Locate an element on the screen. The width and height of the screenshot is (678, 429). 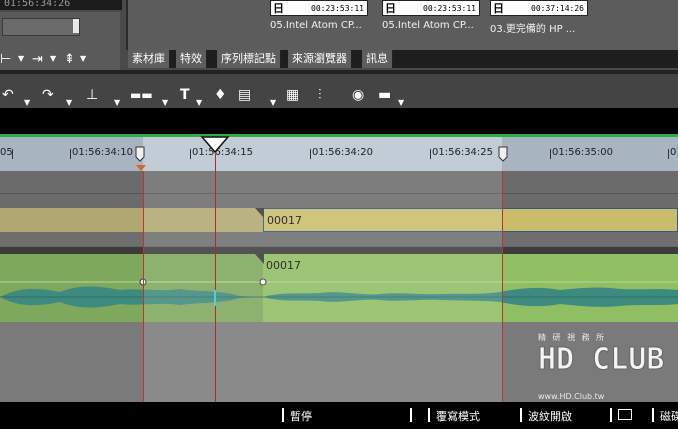
status-disk: 磁碟 is located at coordinates (669, 416).